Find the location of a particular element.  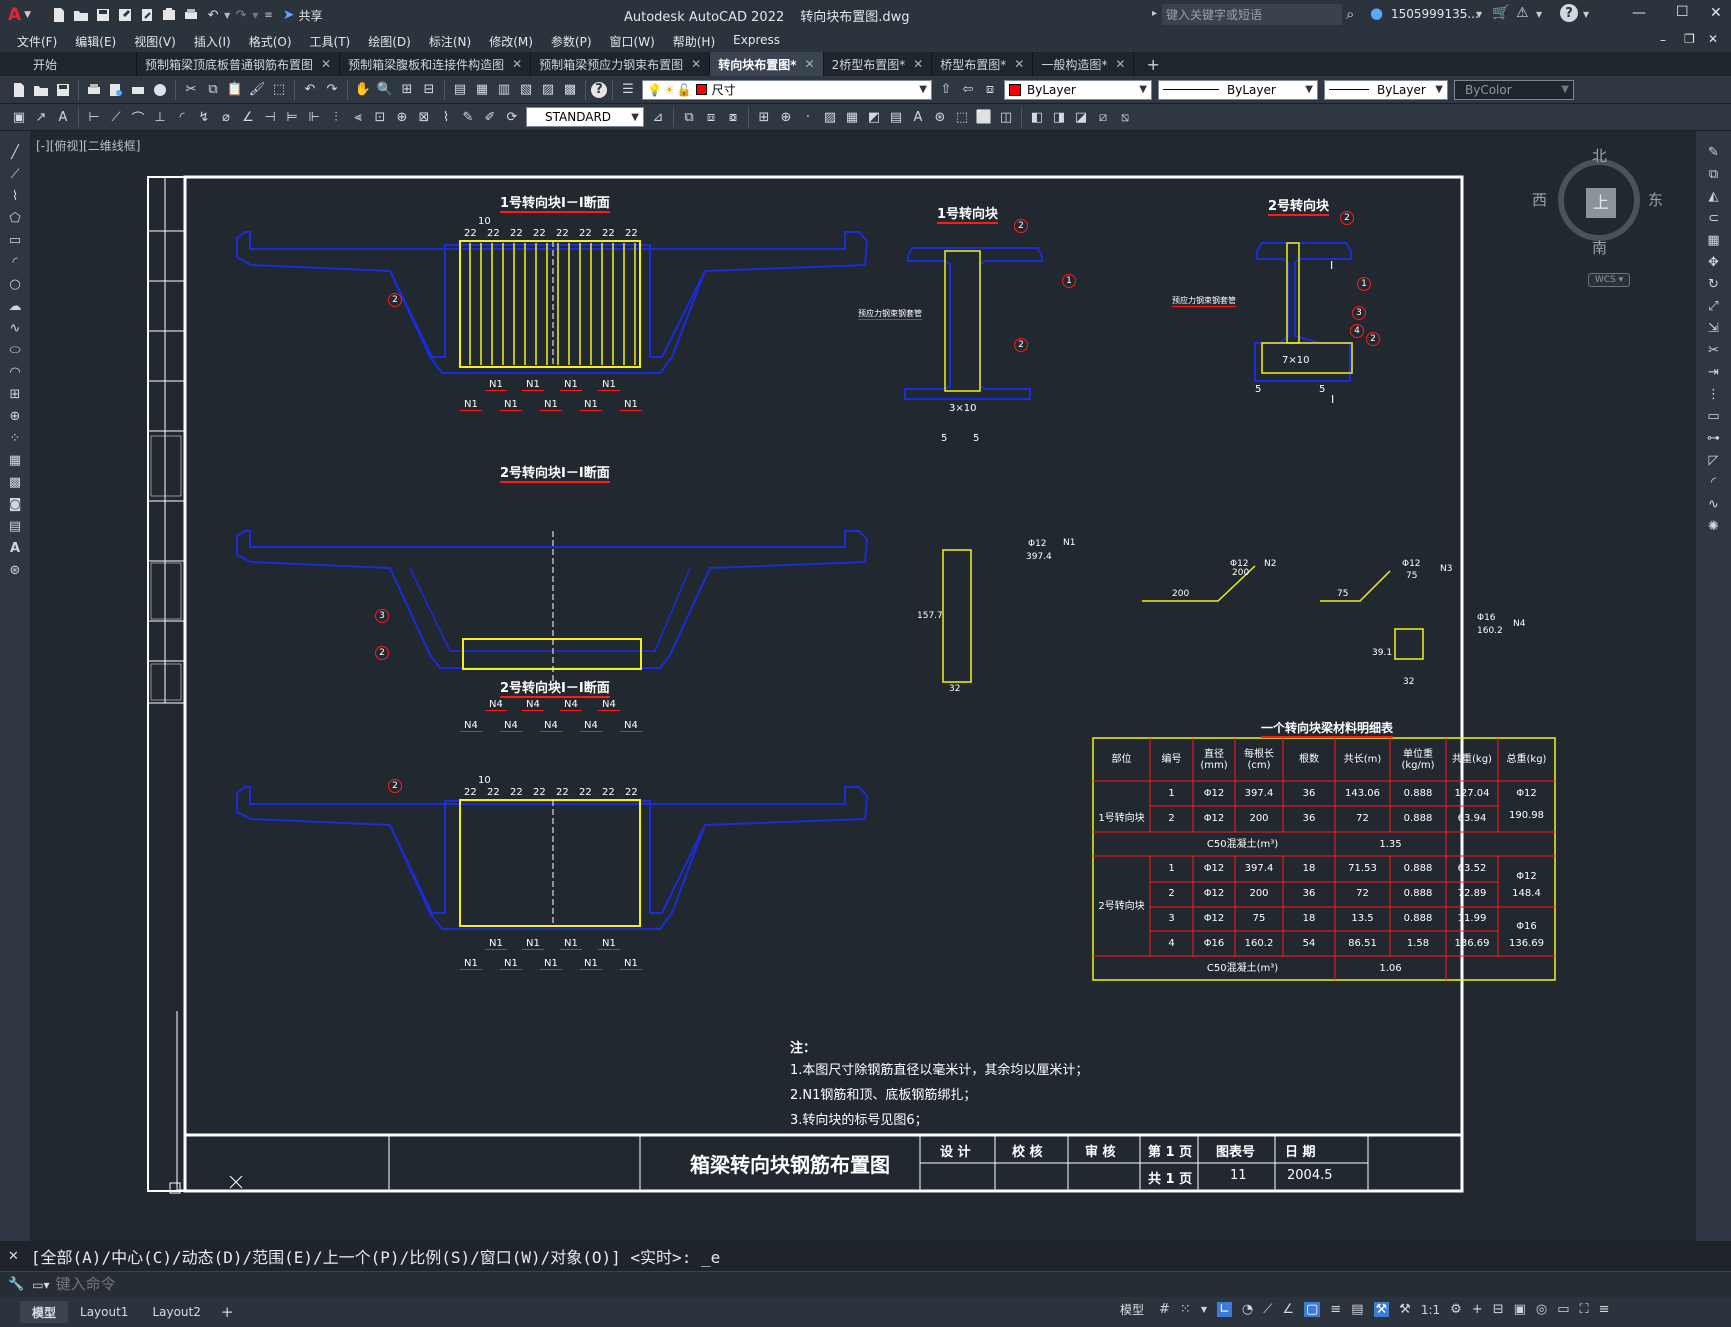

linetype-dropdown: ByLayer ▼ is located at coordinates (1238, 89).